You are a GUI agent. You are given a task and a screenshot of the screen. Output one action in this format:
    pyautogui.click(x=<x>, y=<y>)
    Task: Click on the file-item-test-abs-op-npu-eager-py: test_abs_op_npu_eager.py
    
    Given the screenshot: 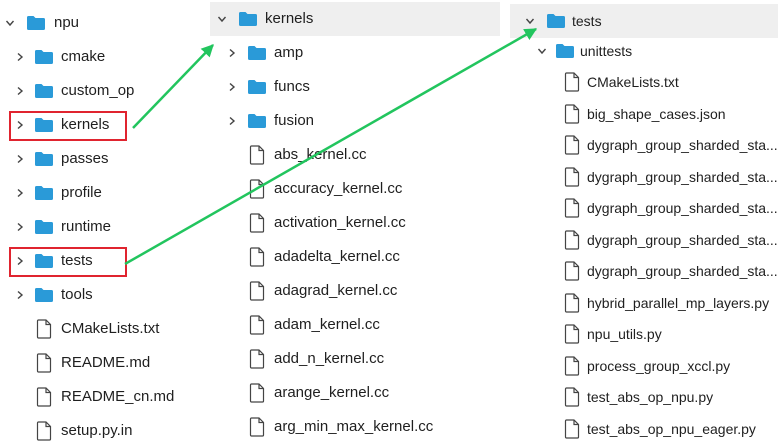 What is the action you would take?
    pyautogui.click(x=644, y=429)
    